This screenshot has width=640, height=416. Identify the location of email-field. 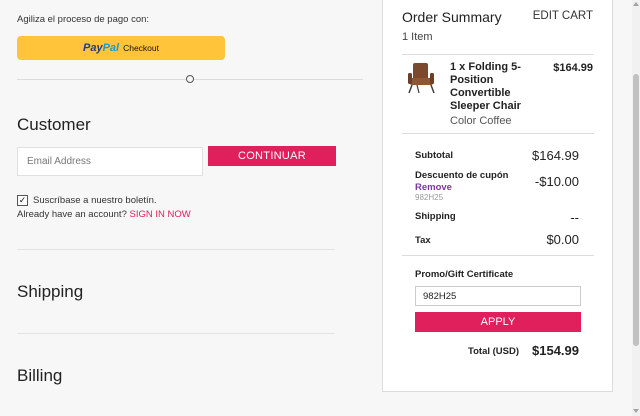
(110, 161).